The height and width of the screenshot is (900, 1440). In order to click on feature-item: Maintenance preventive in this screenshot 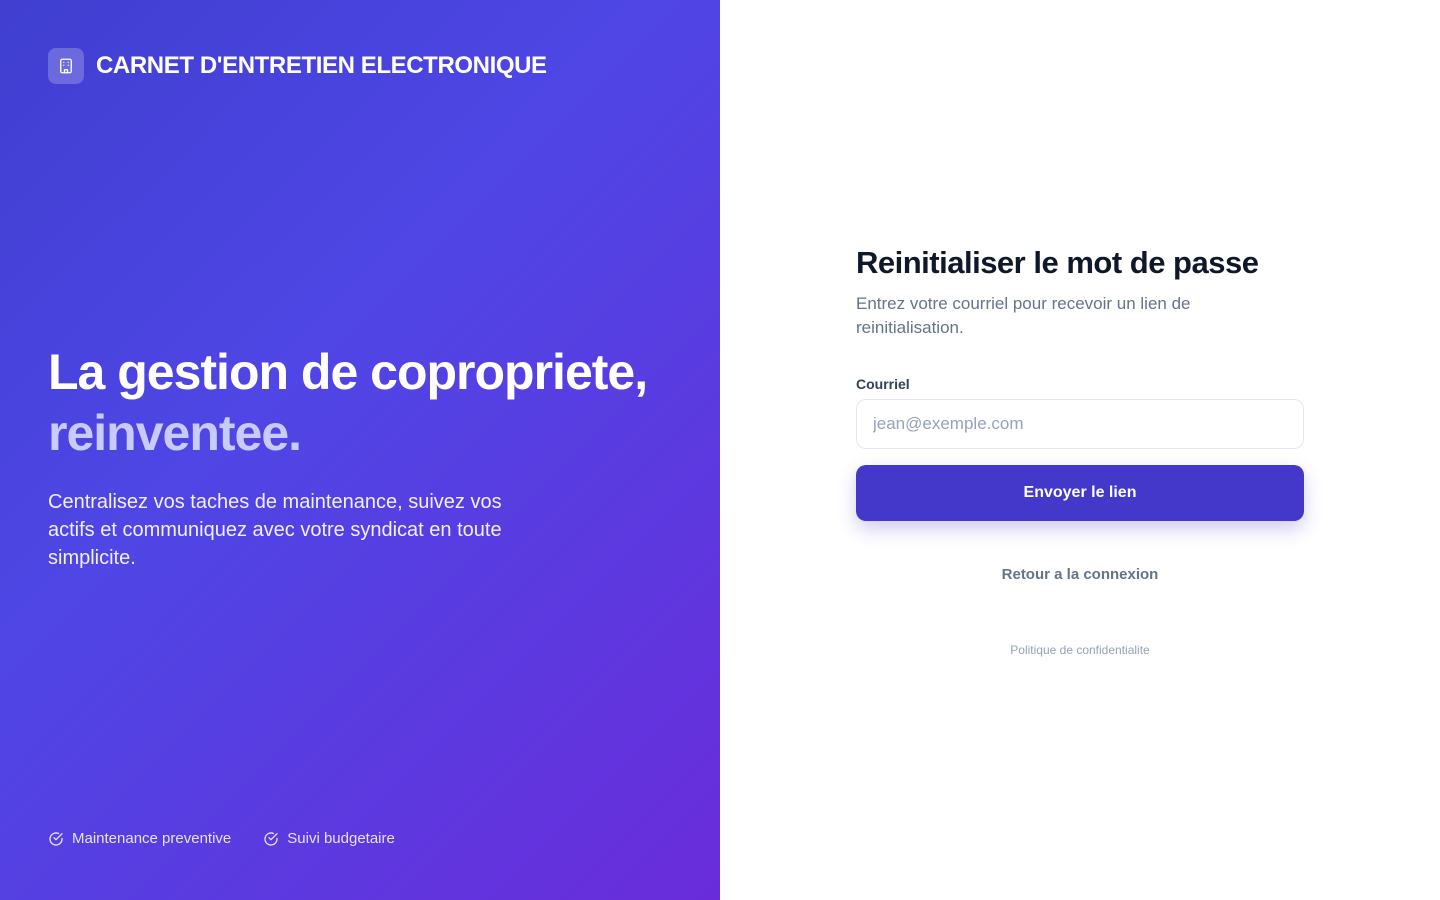, I will do `click(139, 838)`.